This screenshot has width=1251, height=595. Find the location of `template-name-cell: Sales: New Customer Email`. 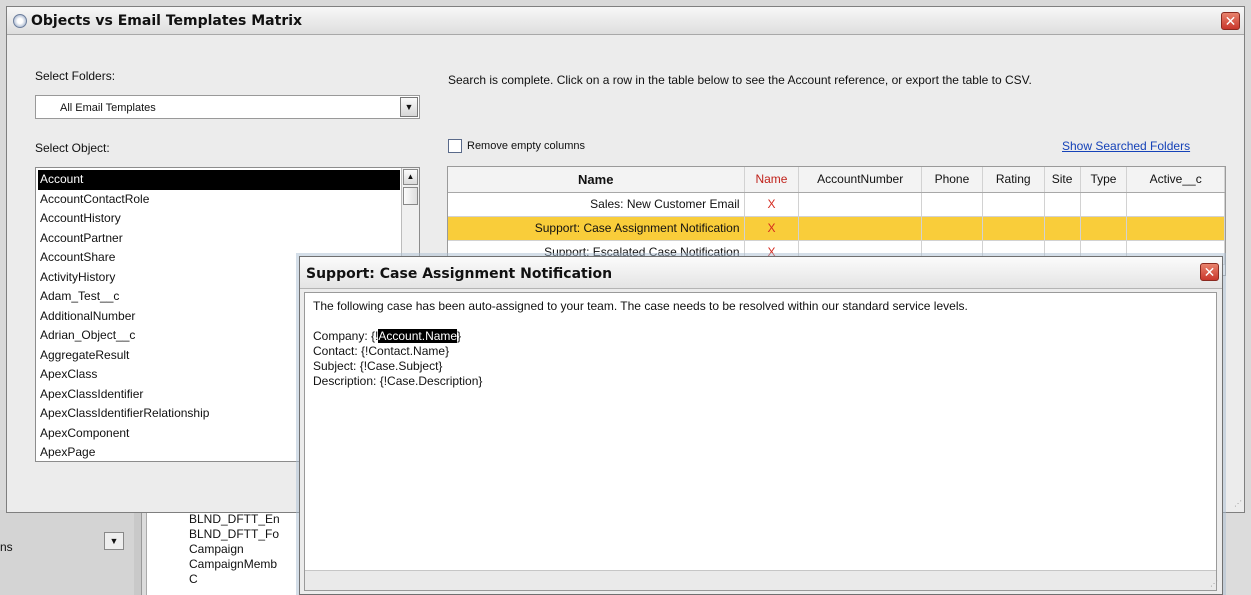

template-name-cell: Sales: New Customer Email is located at coordinates (596, 204).